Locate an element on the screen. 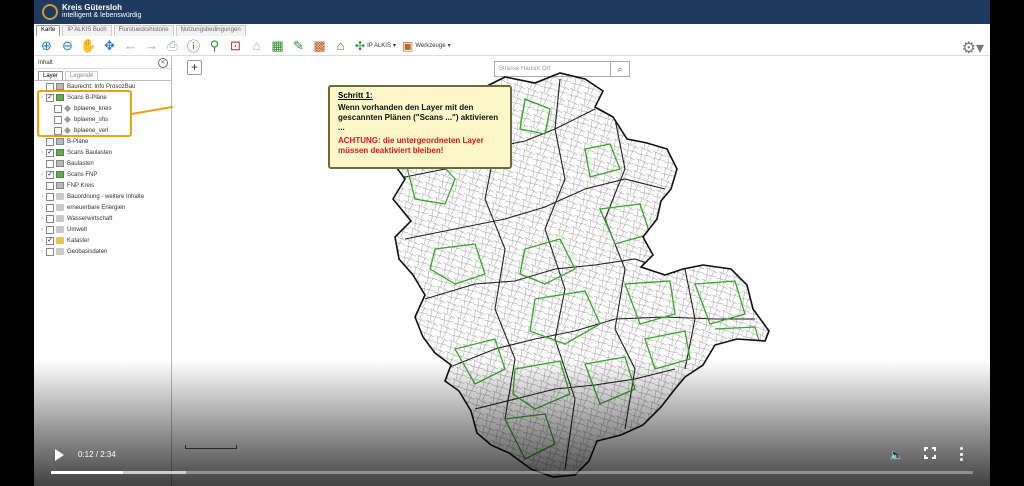 The width and height of the screenshot is (1024, 486). panel-title: Inhalt is located at coordinates (45, 63).